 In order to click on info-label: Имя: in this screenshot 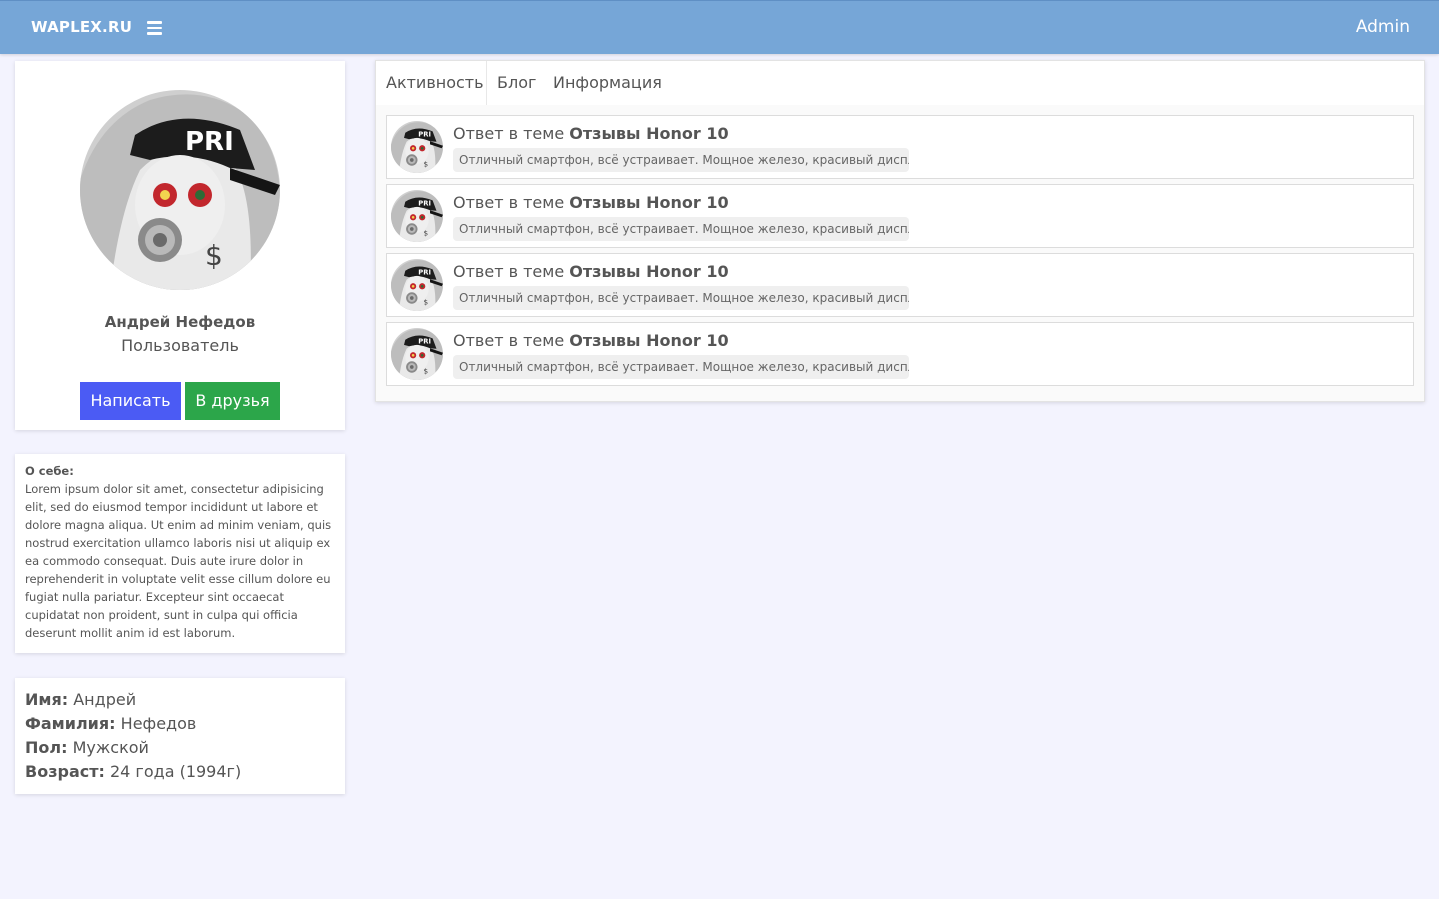, I will do `click(47, 699)`.